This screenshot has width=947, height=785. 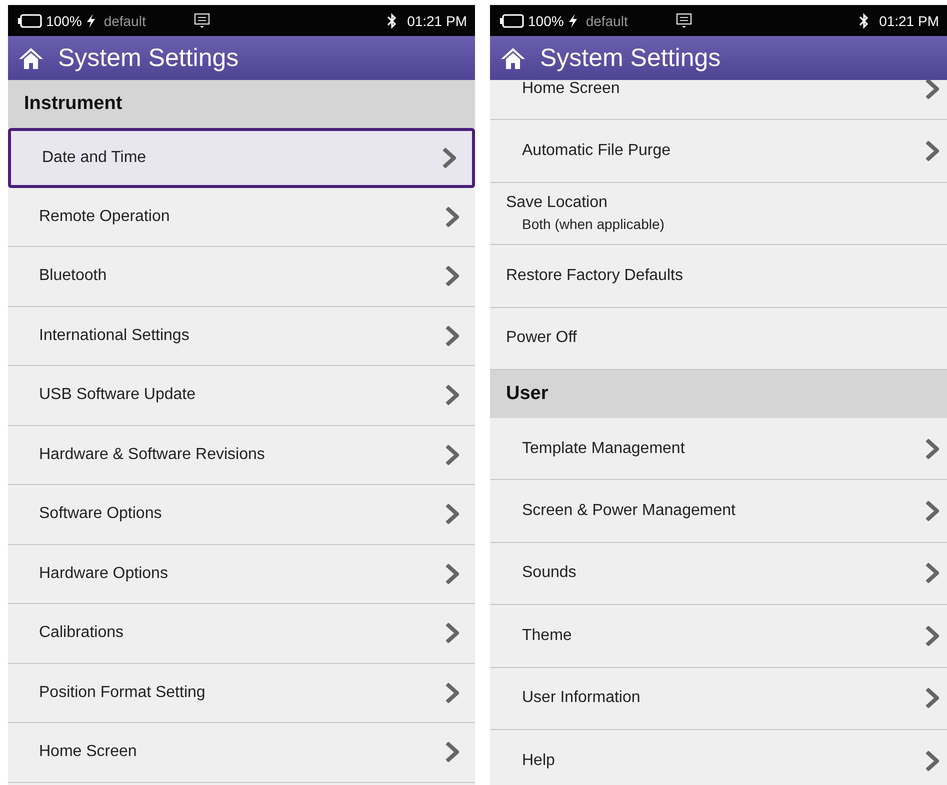 I want to click on settings-menu-item: Remote Operation, so click(x=241, y=217).